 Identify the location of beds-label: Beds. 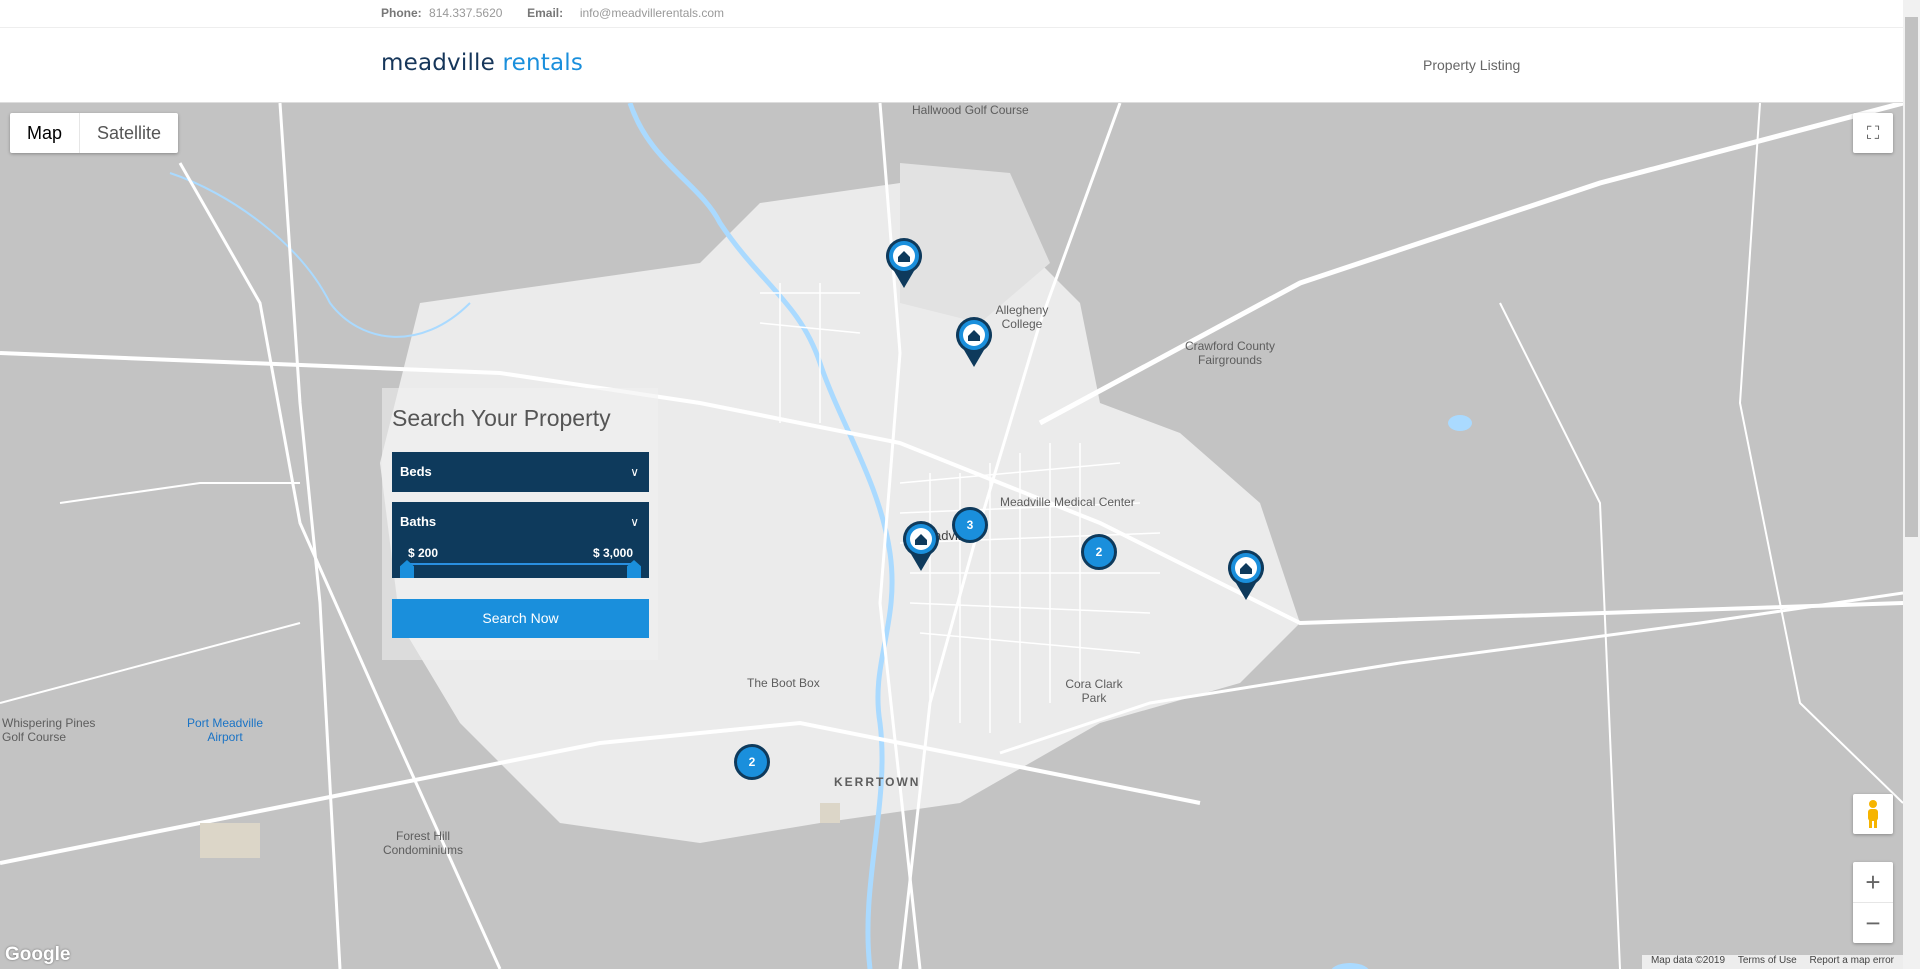
(416, 471).